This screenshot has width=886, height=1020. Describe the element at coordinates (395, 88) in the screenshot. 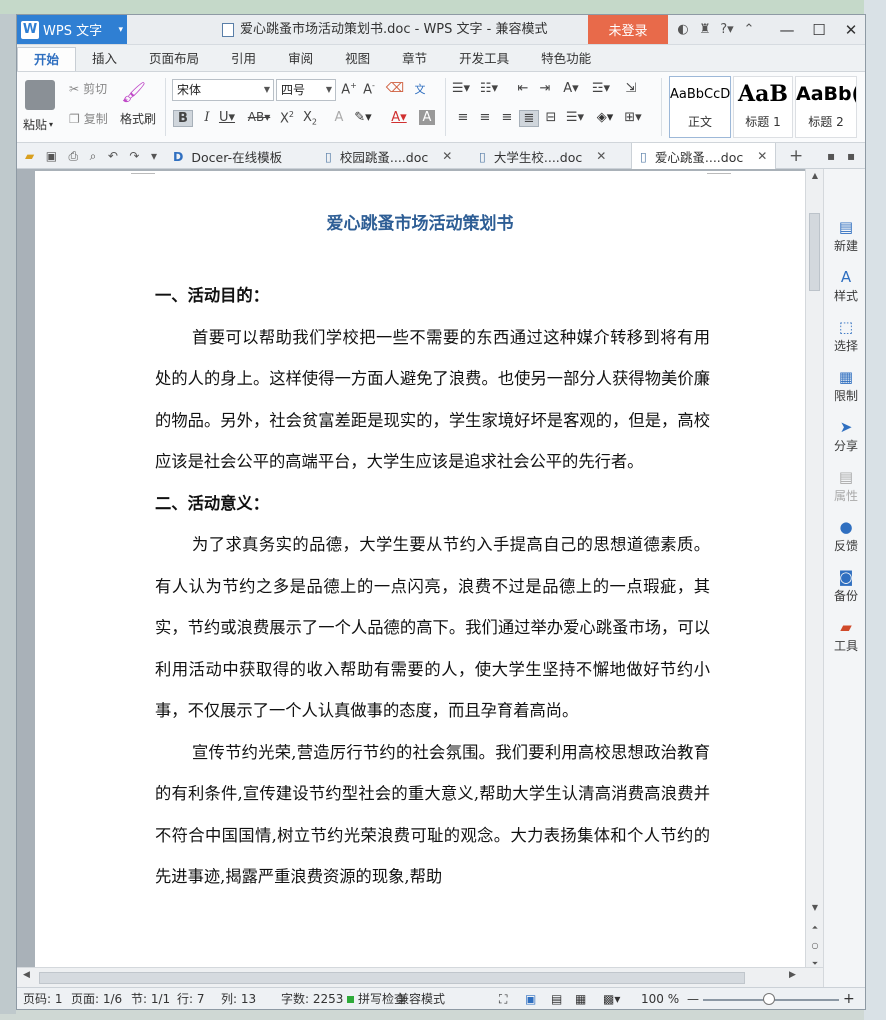

I see `clear-format-icon: ⌫` at that location.